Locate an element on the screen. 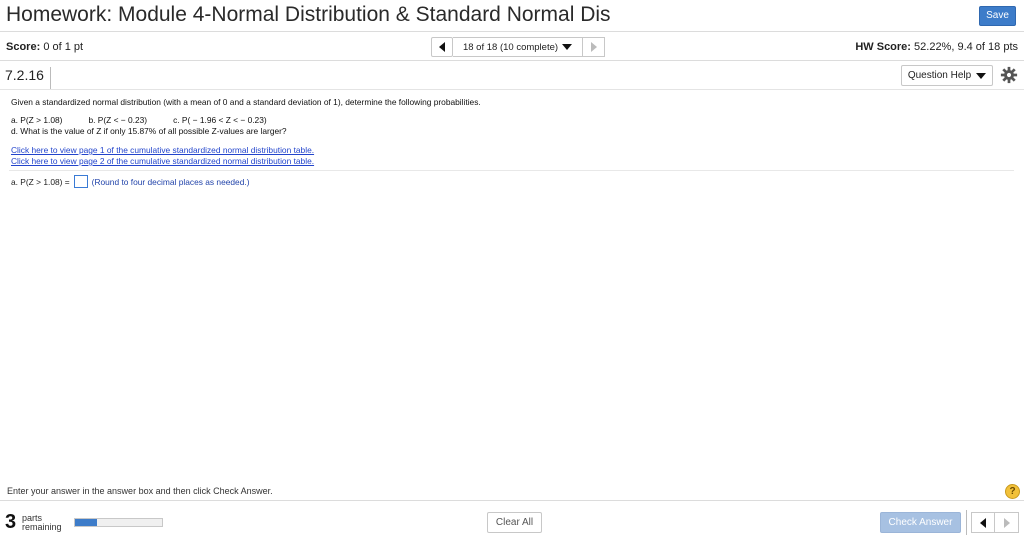 The image size is (1024, 544). next-question-button is located at coordinates (594, 47).